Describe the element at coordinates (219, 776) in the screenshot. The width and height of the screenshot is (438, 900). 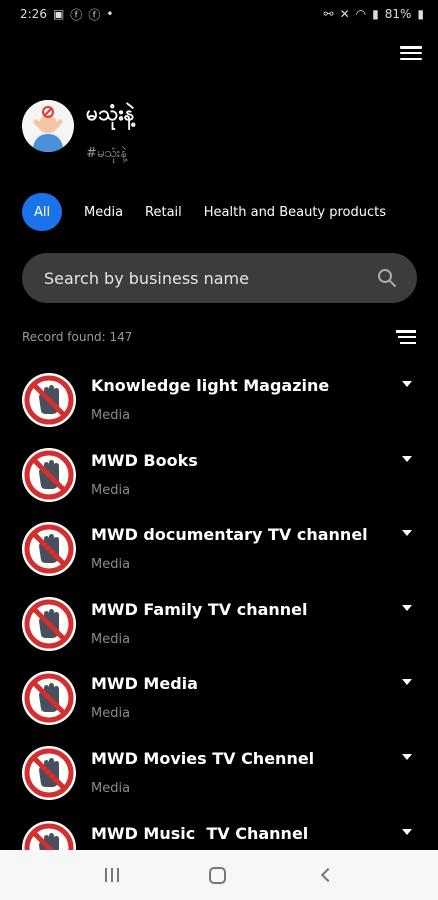
I see `list-item: MWD Movies TV Chennel Media` at that location.